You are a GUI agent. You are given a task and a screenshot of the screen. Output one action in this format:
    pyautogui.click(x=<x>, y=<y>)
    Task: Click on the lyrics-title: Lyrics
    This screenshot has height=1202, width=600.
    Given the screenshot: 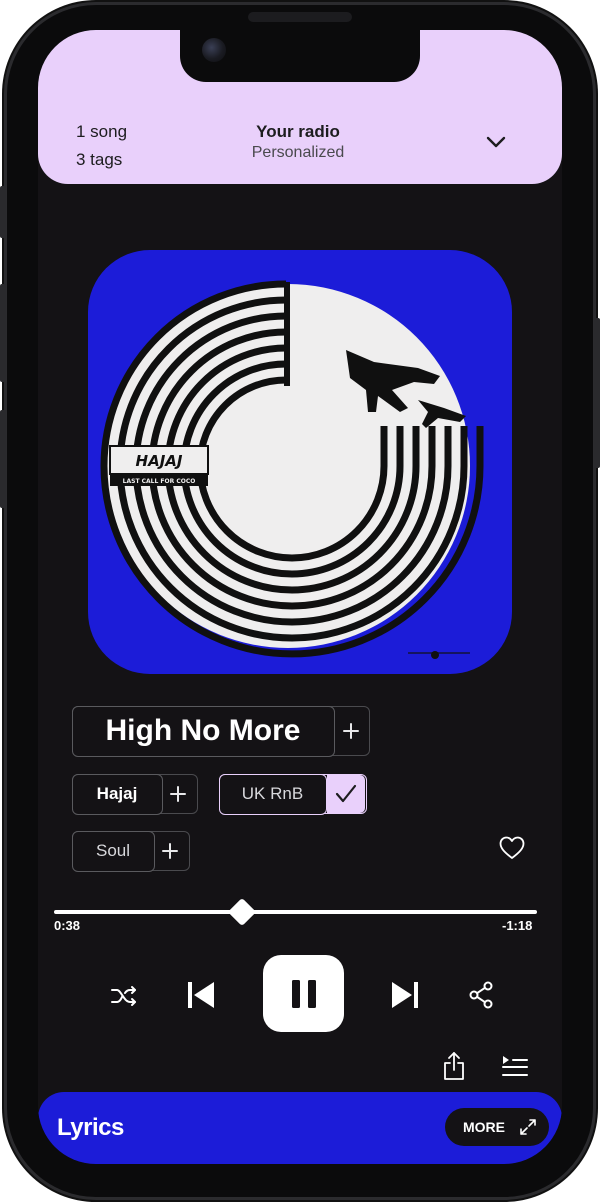 What is the action you would take?
    pyautogui.click(x=90, y=1127)
    